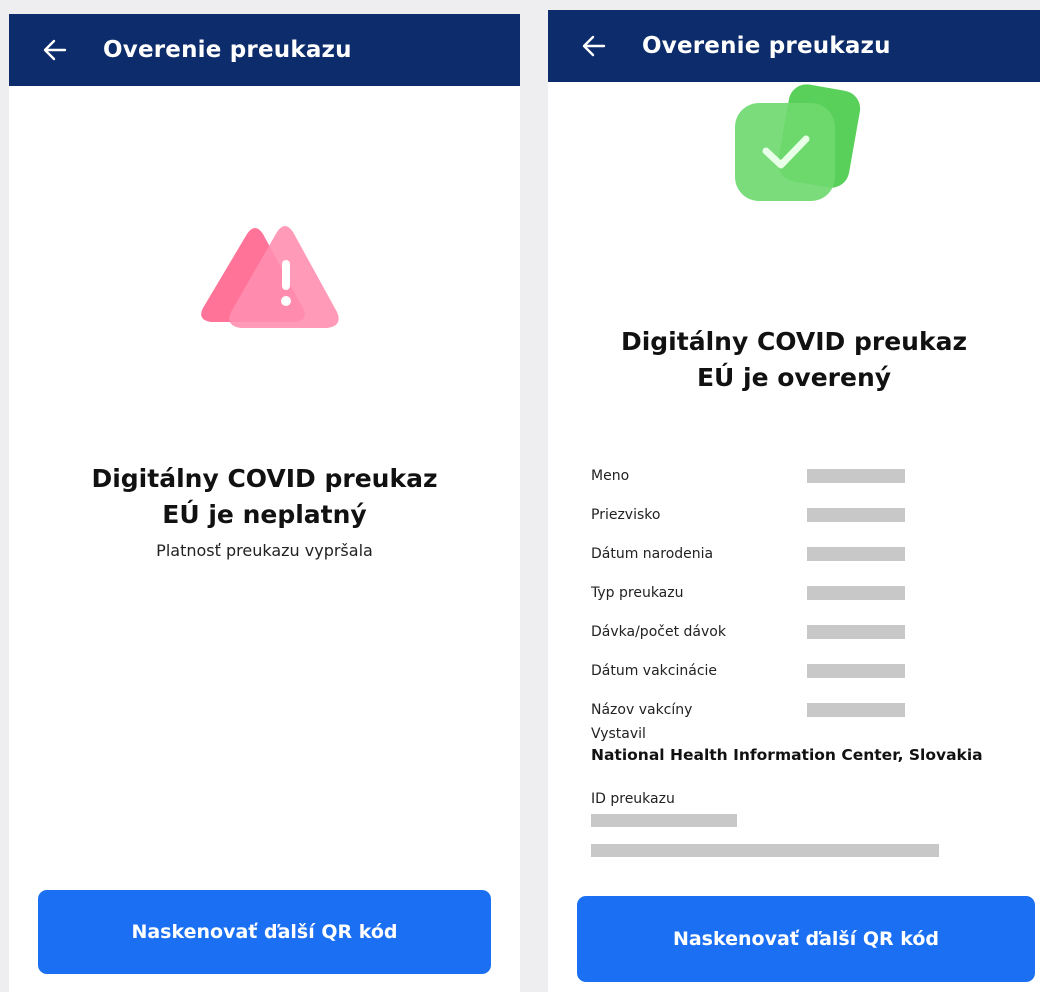 This screenshot has height=992, width=1040. Describe the element at coordinates (618, 734) in the screenshot. I see `issuer-label: Vystavil` at that location.